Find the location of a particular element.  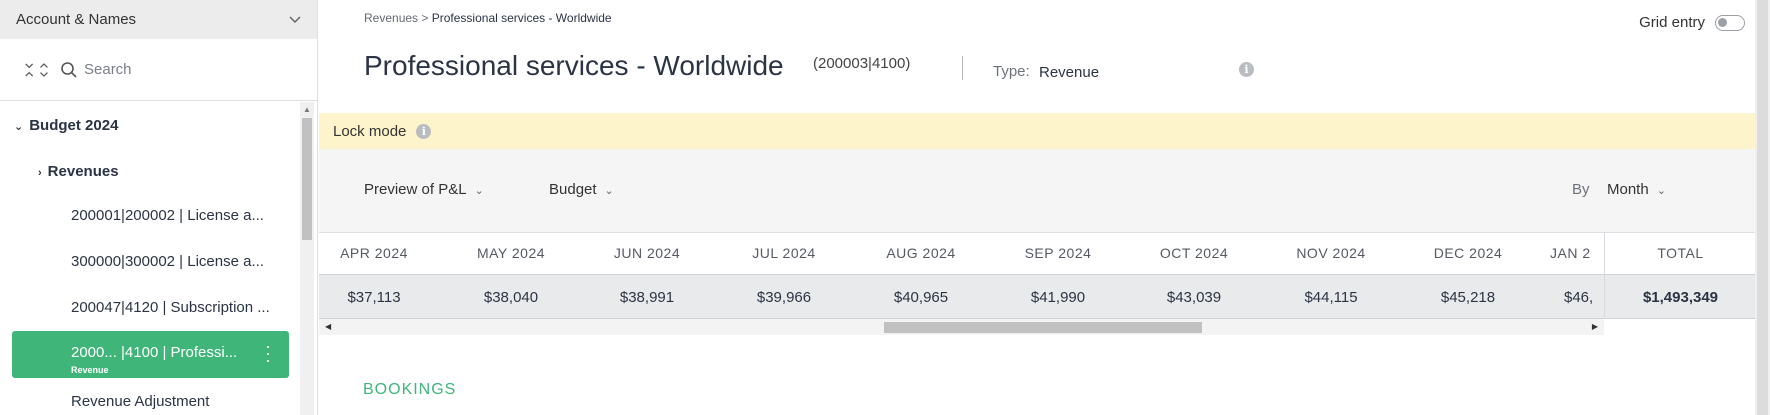

tree-node-budget-label: Budget 2024 is located at coordinates (74, 125).